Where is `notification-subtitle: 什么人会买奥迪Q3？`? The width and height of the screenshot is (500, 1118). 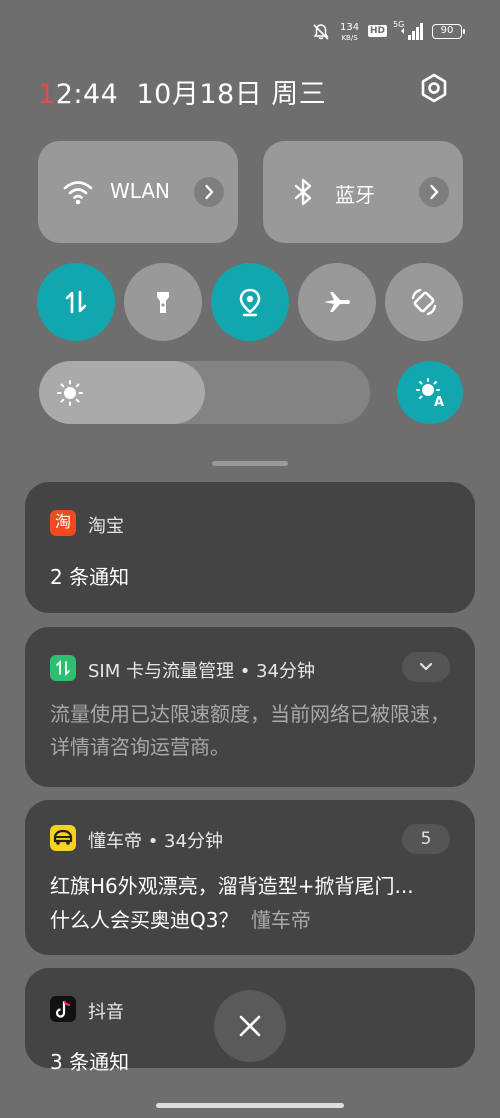
notification-subtitle: 什么人会买奥迪Q3？ is located at coordinates (144, 920).